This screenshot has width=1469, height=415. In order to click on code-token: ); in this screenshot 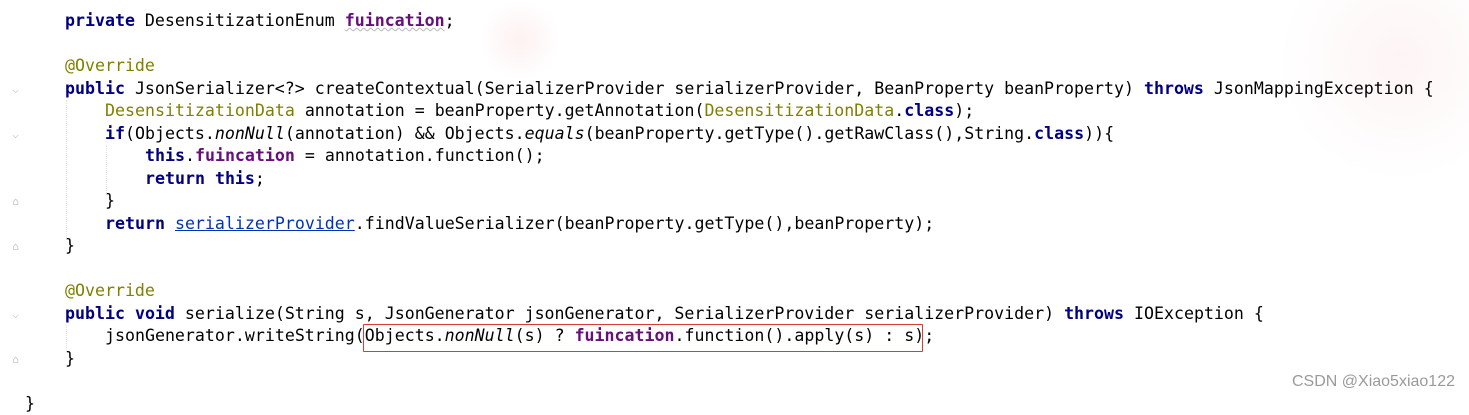, I will do `click(964, 110)`.